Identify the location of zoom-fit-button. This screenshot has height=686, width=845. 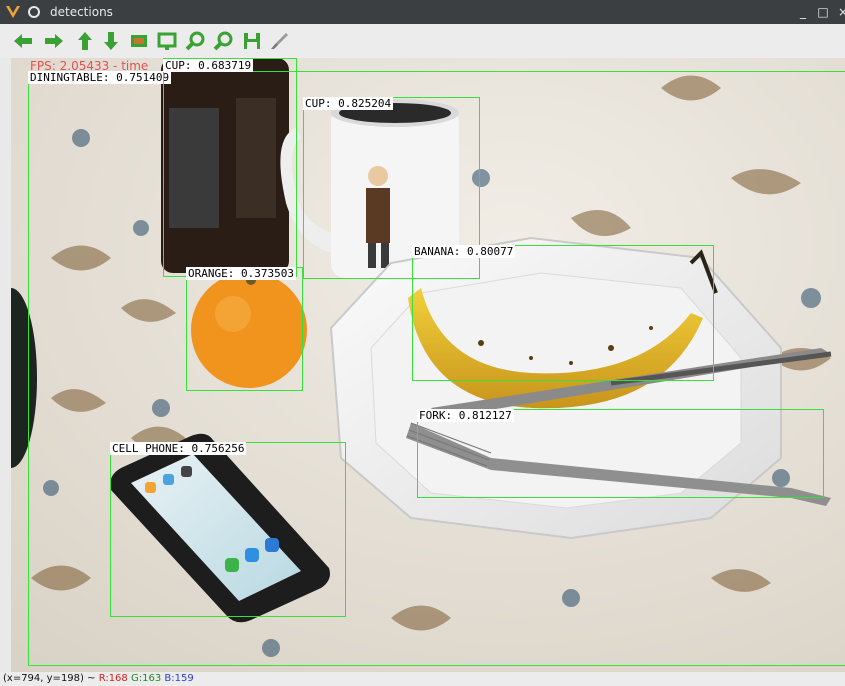
(139, 41).